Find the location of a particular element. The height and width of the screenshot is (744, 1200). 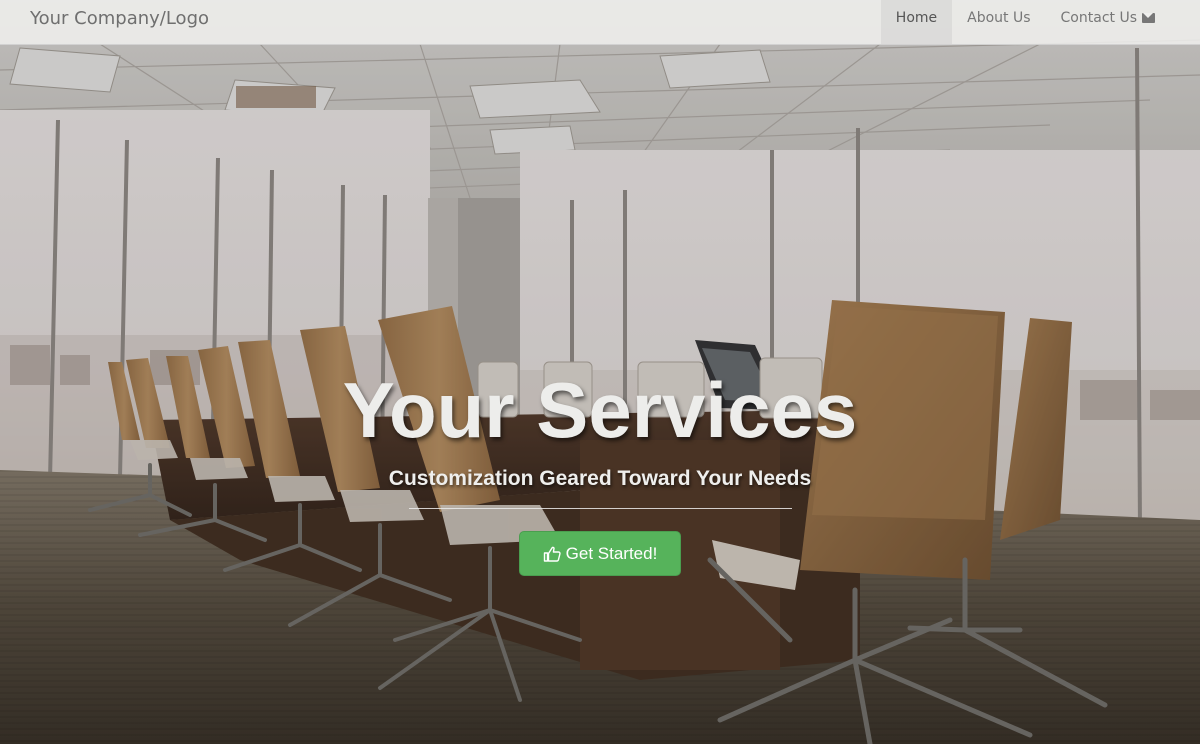

get-started-button: Get Started! is located at coordinates (600, 553).